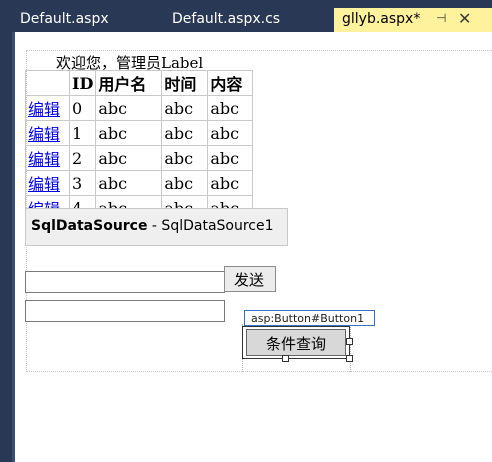 The image size is (492, 462). I want to click on tab-label: Default.aspx.cs, so click(226, 19).